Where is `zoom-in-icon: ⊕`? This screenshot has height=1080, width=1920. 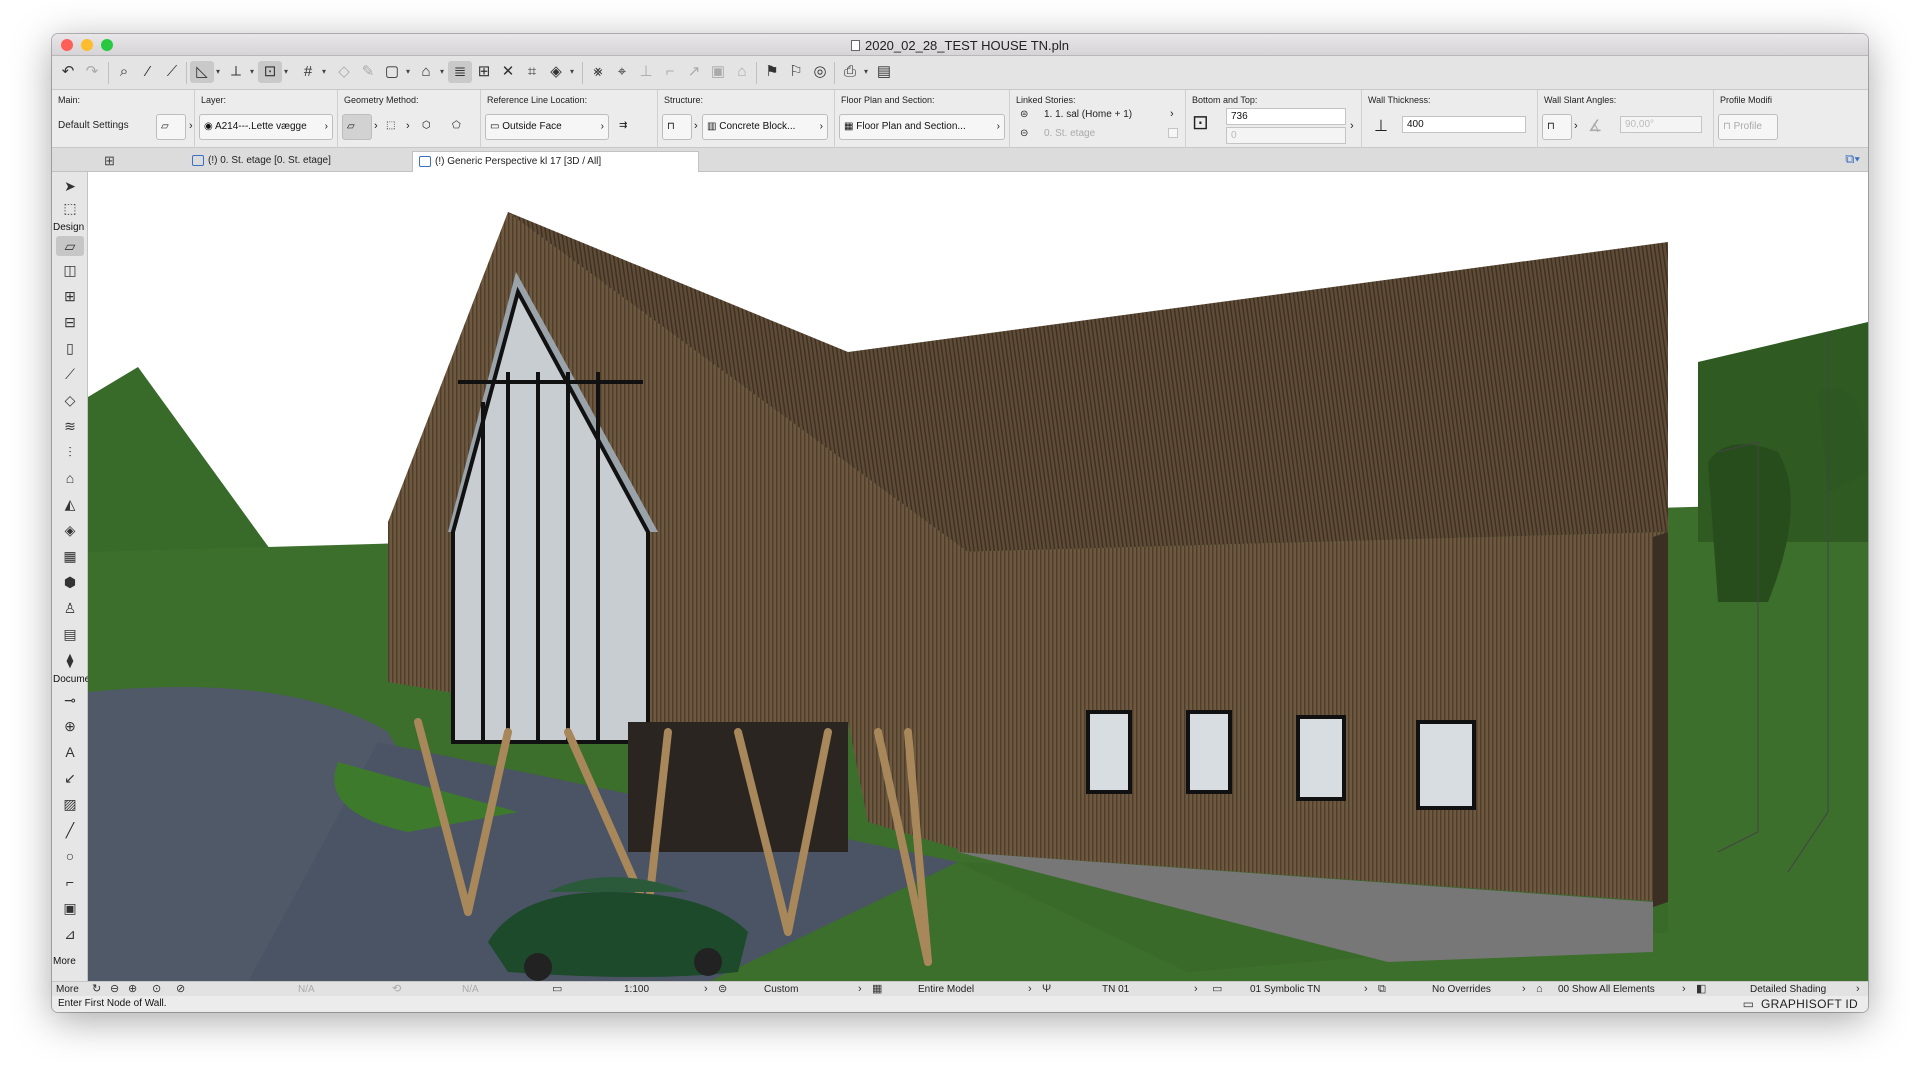 zoom-in-icon: ⊕ is located at coordinates (132, 989).